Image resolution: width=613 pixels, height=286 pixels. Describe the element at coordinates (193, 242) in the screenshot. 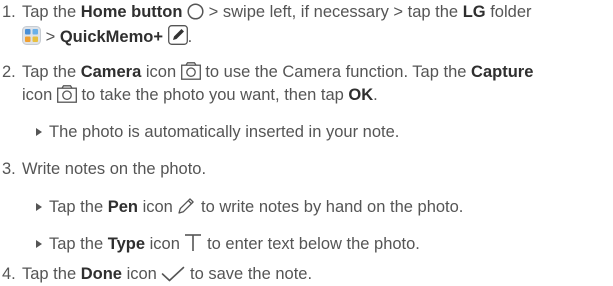

I see `type-t-icon` at that location.